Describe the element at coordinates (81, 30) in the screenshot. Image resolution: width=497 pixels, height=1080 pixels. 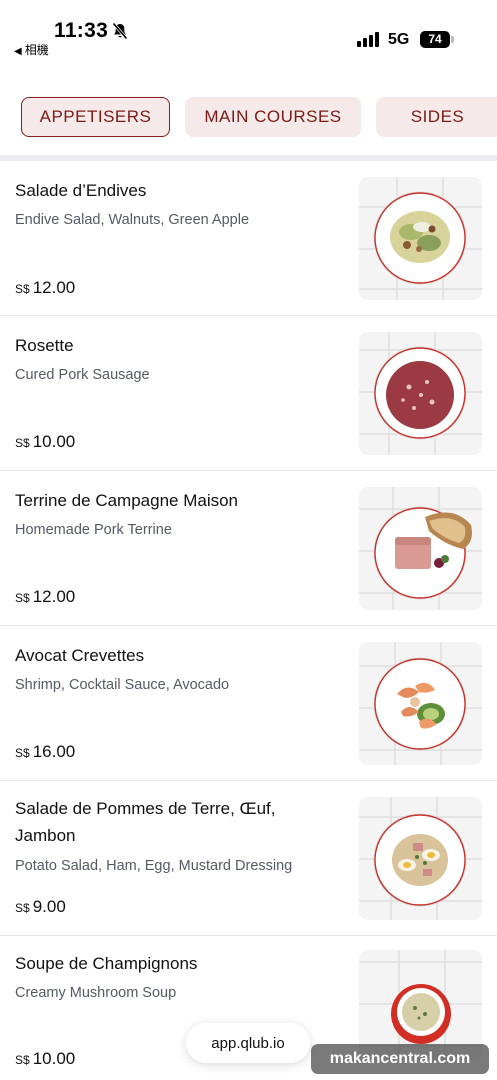
I see `status-time: 11:33` at that location.